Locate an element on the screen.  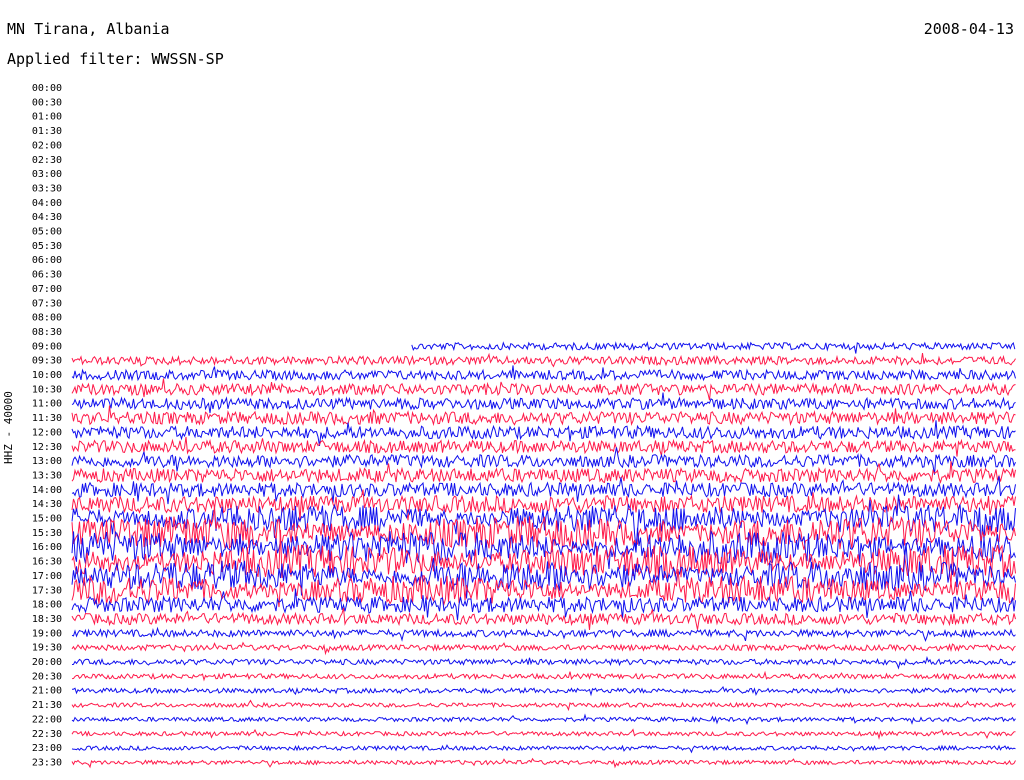
time-tick-label: 13:00 is located at coordinates (47, 461).